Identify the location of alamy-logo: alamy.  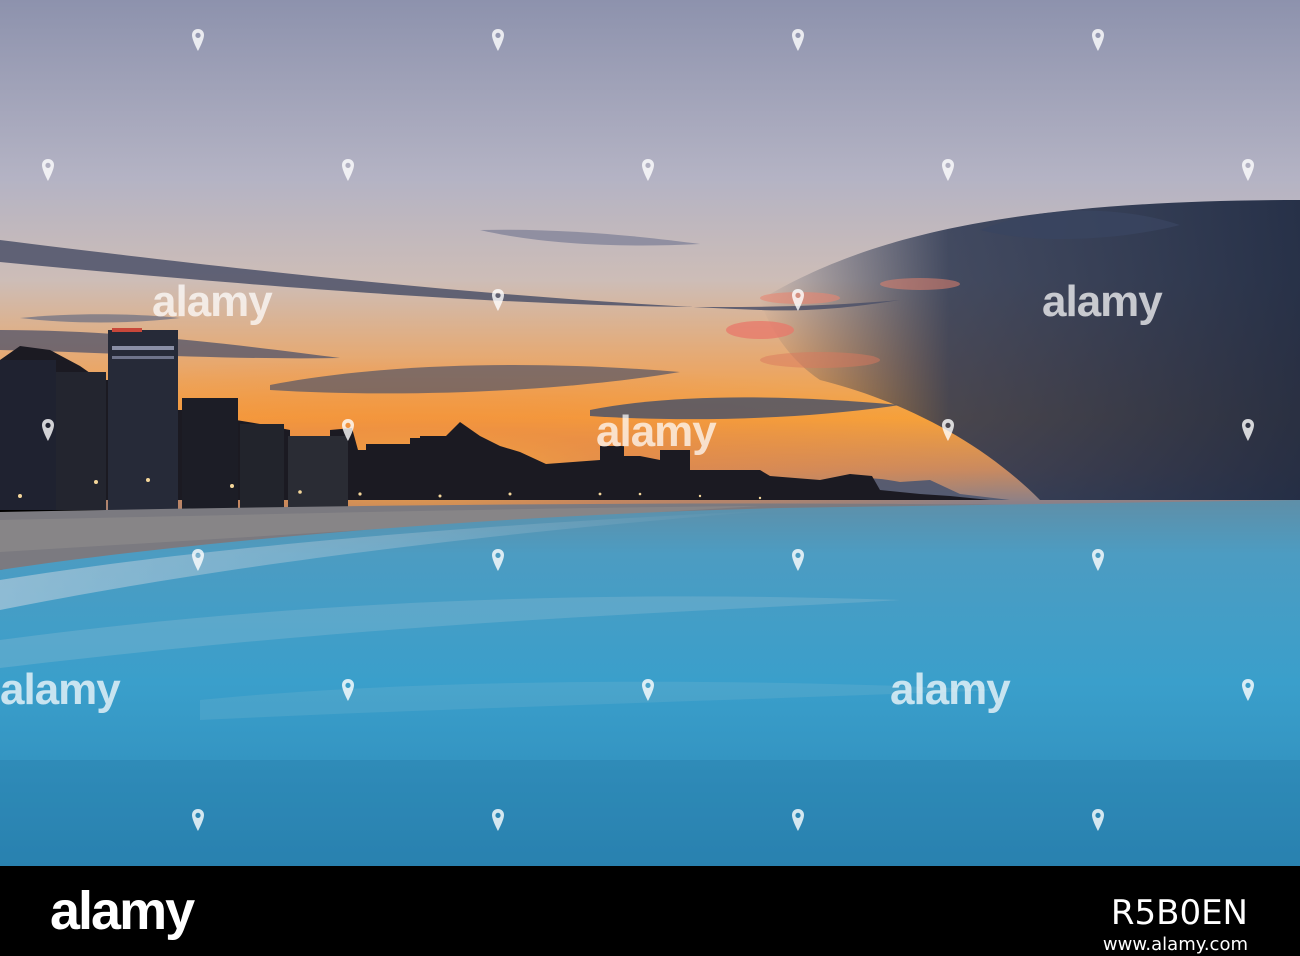
(122, 911).